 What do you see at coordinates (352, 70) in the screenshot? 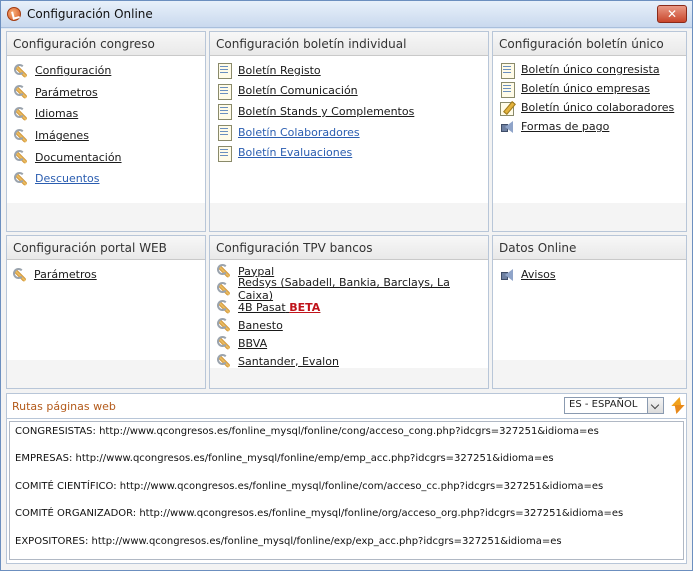
I see `list-item: Boletín Registo` at bounding box center [352, 70].